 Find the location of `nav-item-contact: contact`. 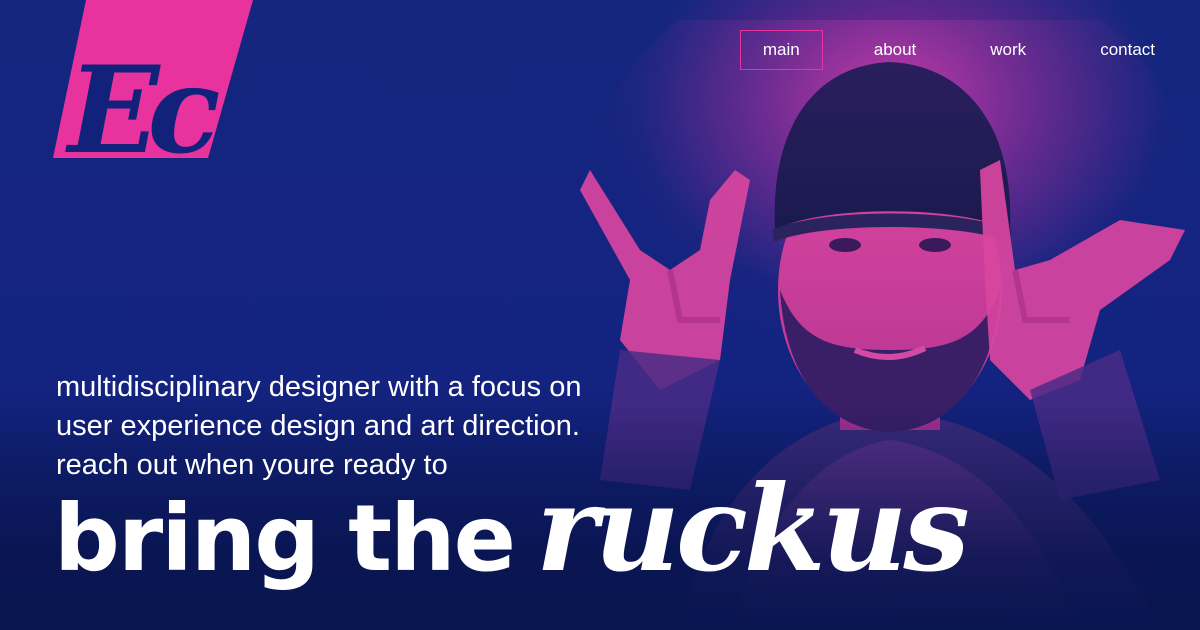

nav-item-contact: contact is located at coordinates (1127, 50).